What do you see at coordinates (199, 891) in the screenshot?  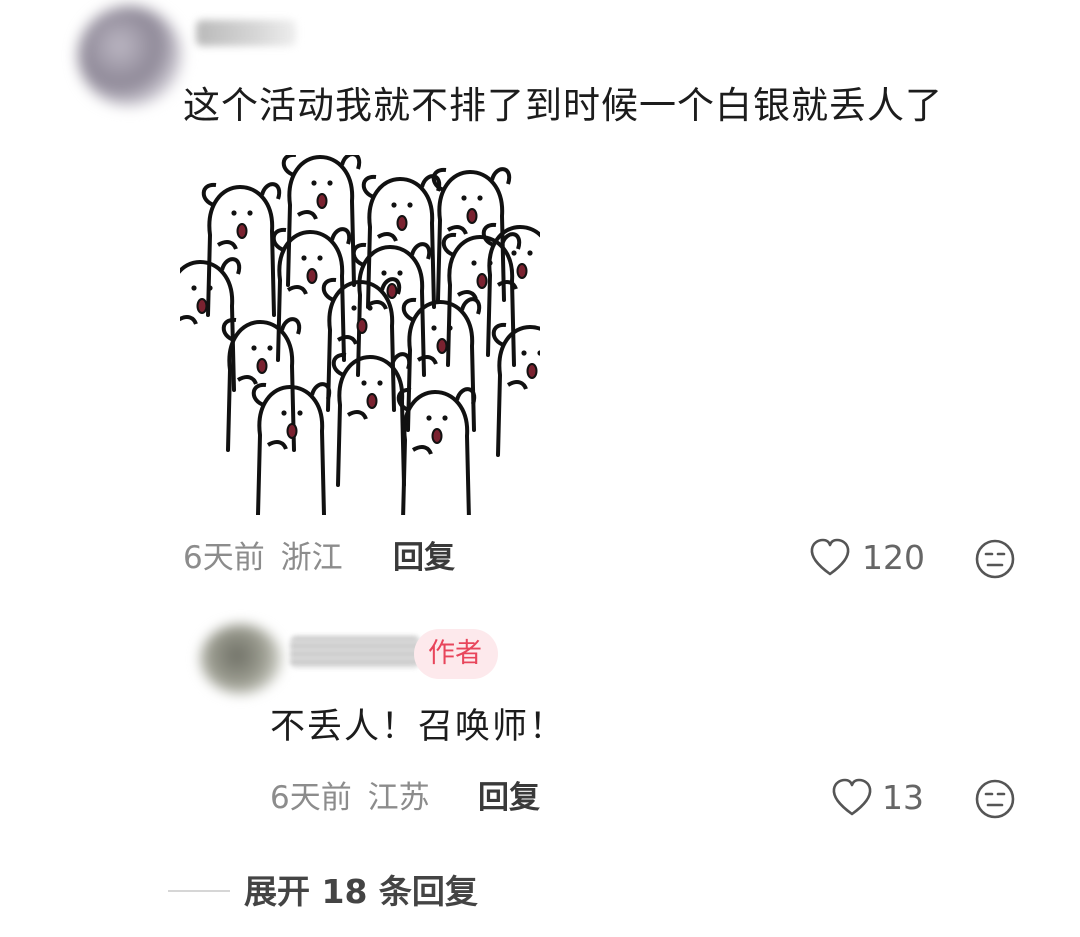 I see `expand-divider` at bounding box center [199, 891].